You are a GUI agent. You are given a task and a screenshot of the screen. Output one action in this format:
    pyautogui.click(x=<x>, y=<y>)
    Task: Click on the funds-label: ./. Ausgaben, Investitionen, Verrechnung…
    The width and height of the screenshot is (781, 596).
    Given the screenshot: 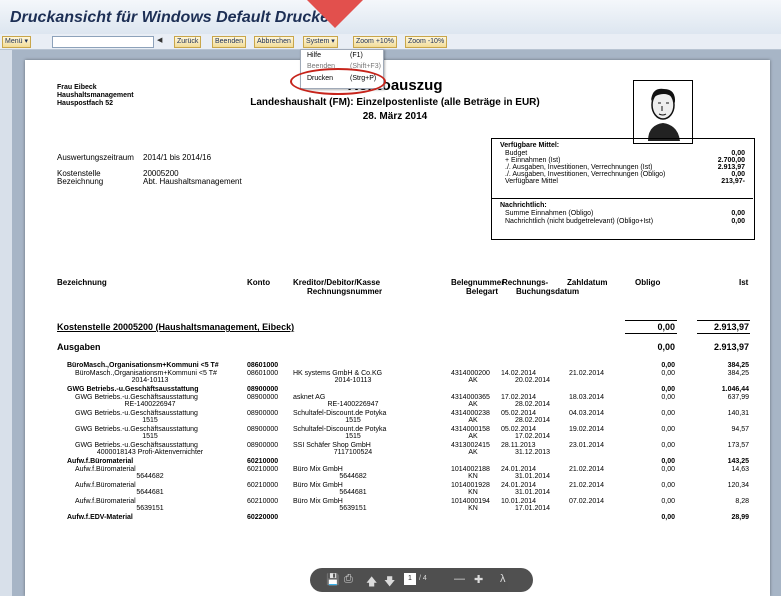 What is the action you would take?
    pyautogui.click(x=585, y=174)
    